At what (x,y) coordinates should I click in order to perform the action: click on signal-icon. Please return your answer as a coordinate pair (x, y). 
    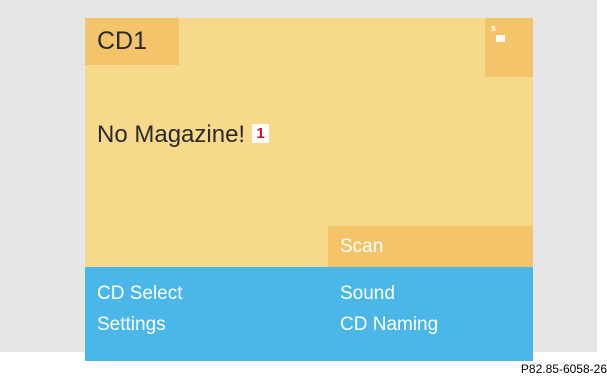
    Looking at the image, I should click on (500, 38).